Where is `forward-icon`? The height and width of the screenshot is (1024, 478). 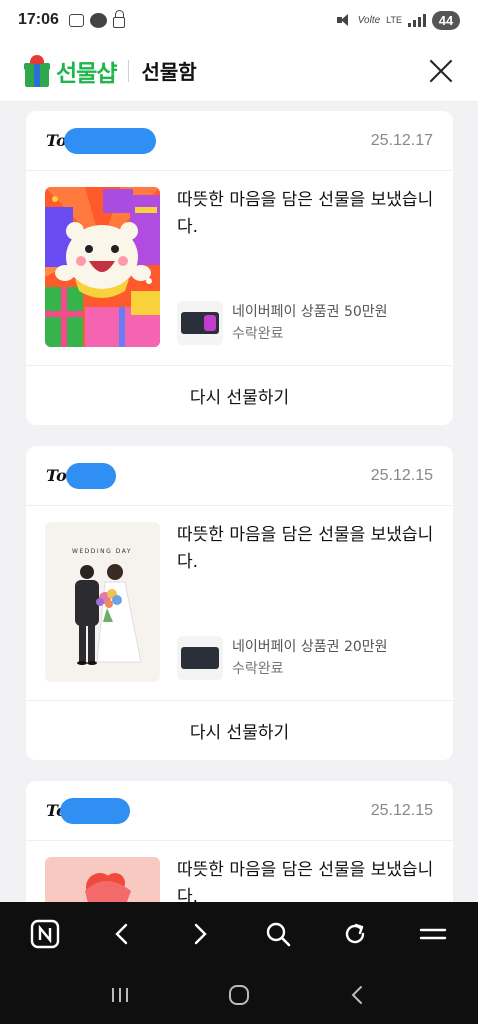
forward-icon is located at coordinates (200, 934).